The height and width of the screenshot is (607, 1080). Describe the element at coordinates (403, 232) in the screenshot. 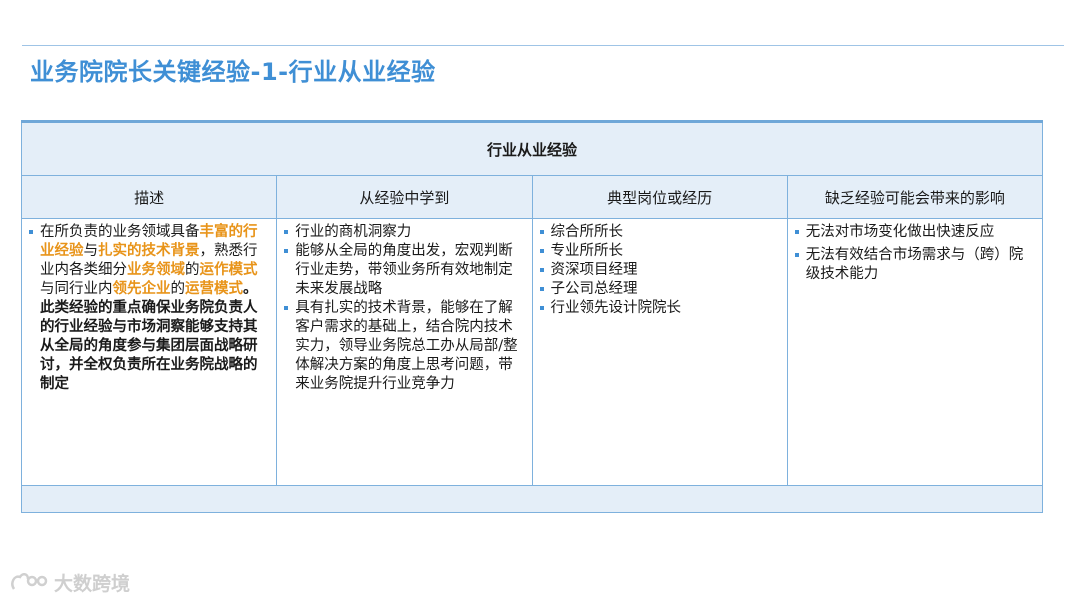

I see `learned-item: 行业的商机洞察力` at that location.